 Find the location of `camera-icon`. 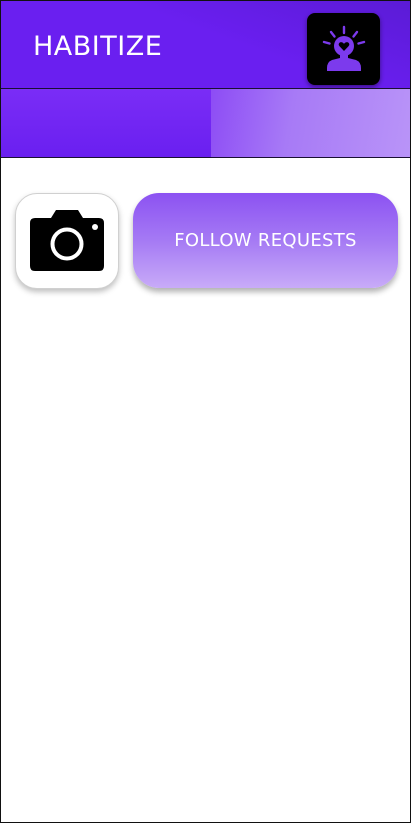

camera-icon is located at coordinates (67, 240).